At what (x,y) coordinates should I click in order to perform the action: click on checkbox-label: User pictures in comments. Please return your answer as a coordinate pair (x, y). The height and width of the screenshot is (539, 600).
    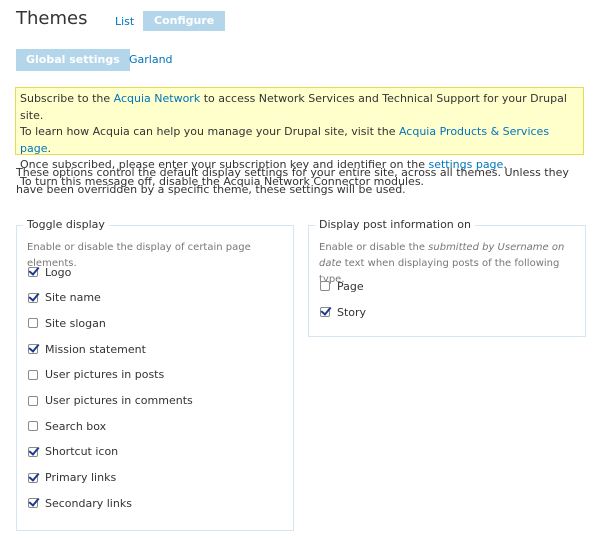
    Looking at the image, I should click on (119, 400).